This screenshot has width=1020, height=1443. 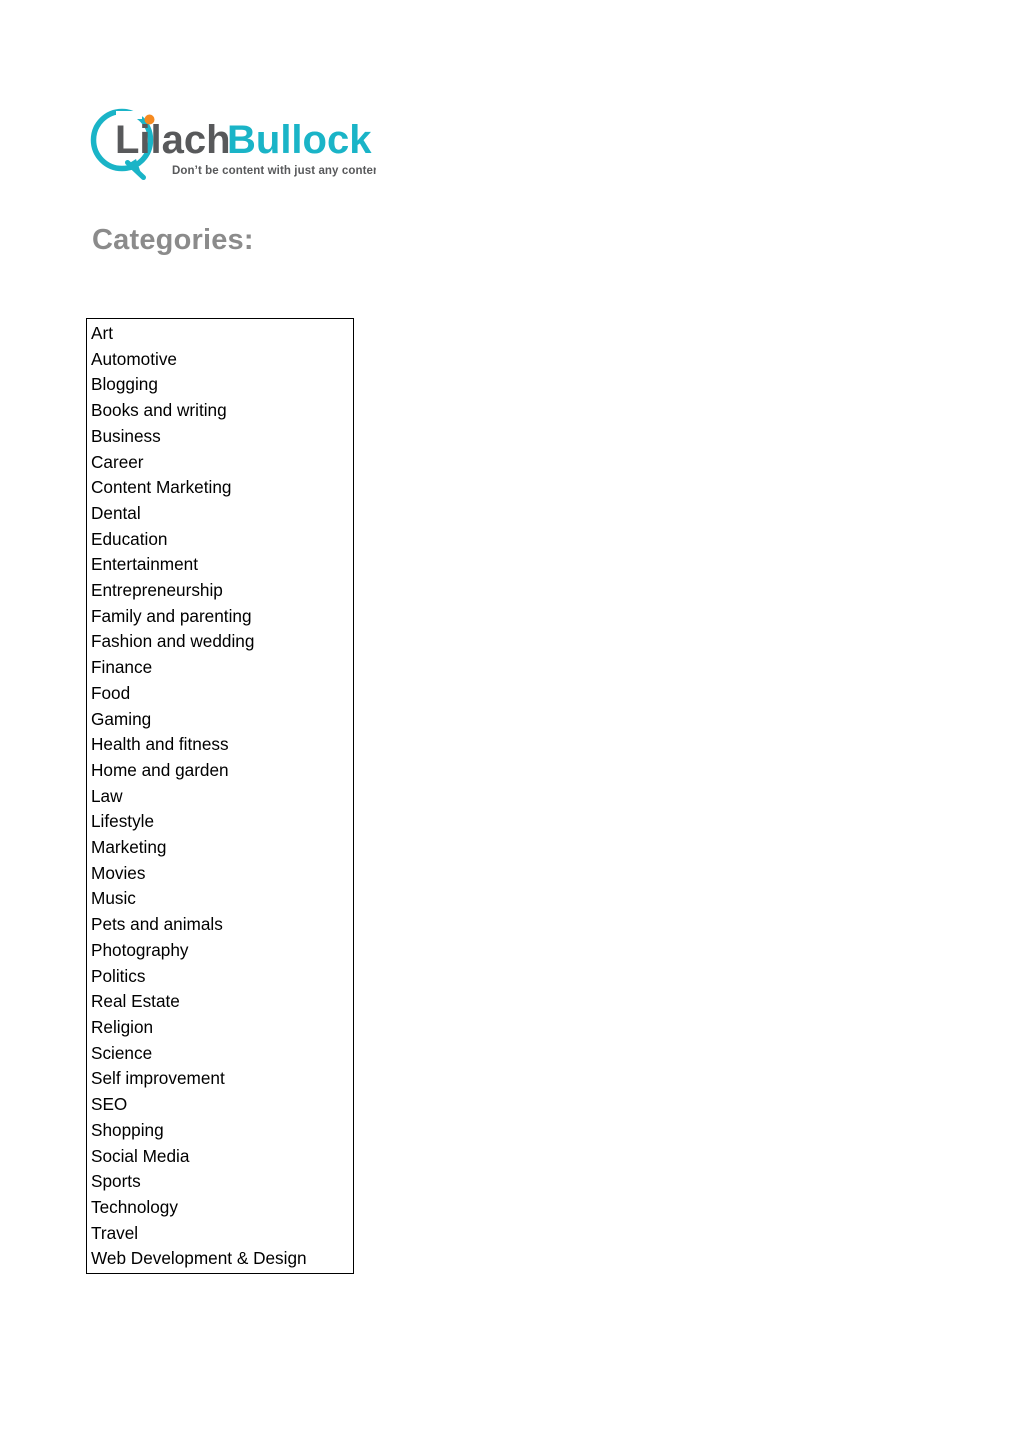 What do you see at coordinates (220, 360) in the screenshot?
I see `category-list-item: Automotive` at bounding box center [220, 360].